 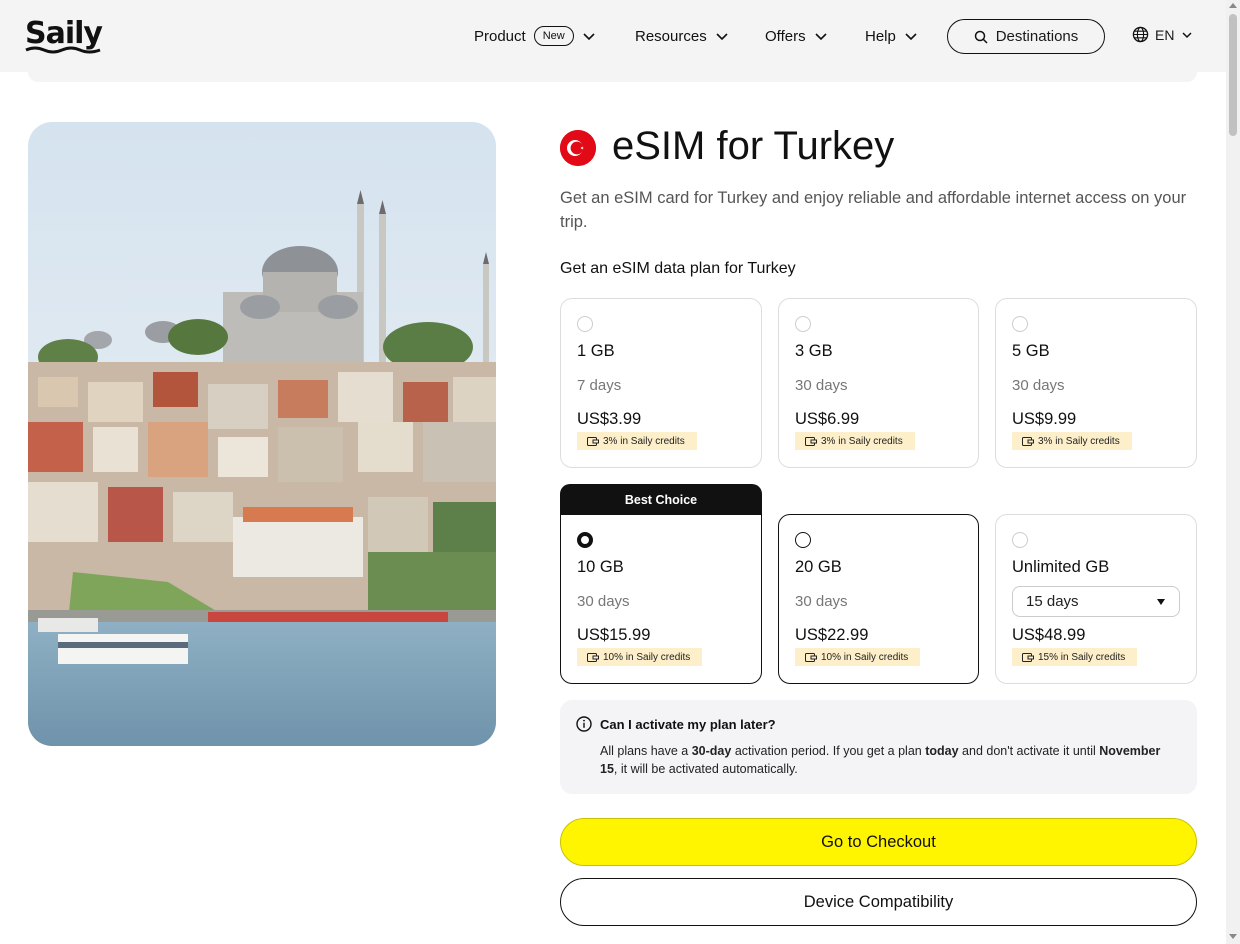 I want to click on device-compatibility-button: Device Compatibility, so click(x=878, y=902).